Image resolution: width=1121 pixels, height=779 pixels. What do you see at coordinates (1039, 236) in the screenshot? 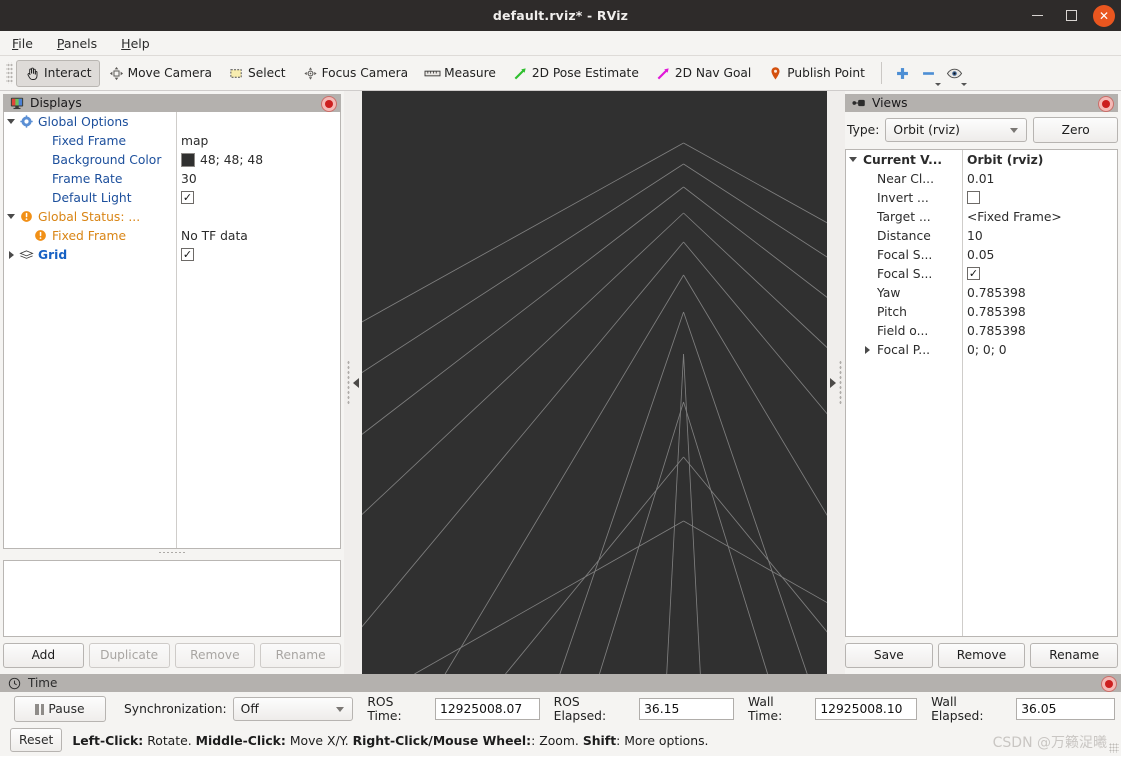
I see `tree-row-value-cell: 10` at bounding box center [1039, 236].